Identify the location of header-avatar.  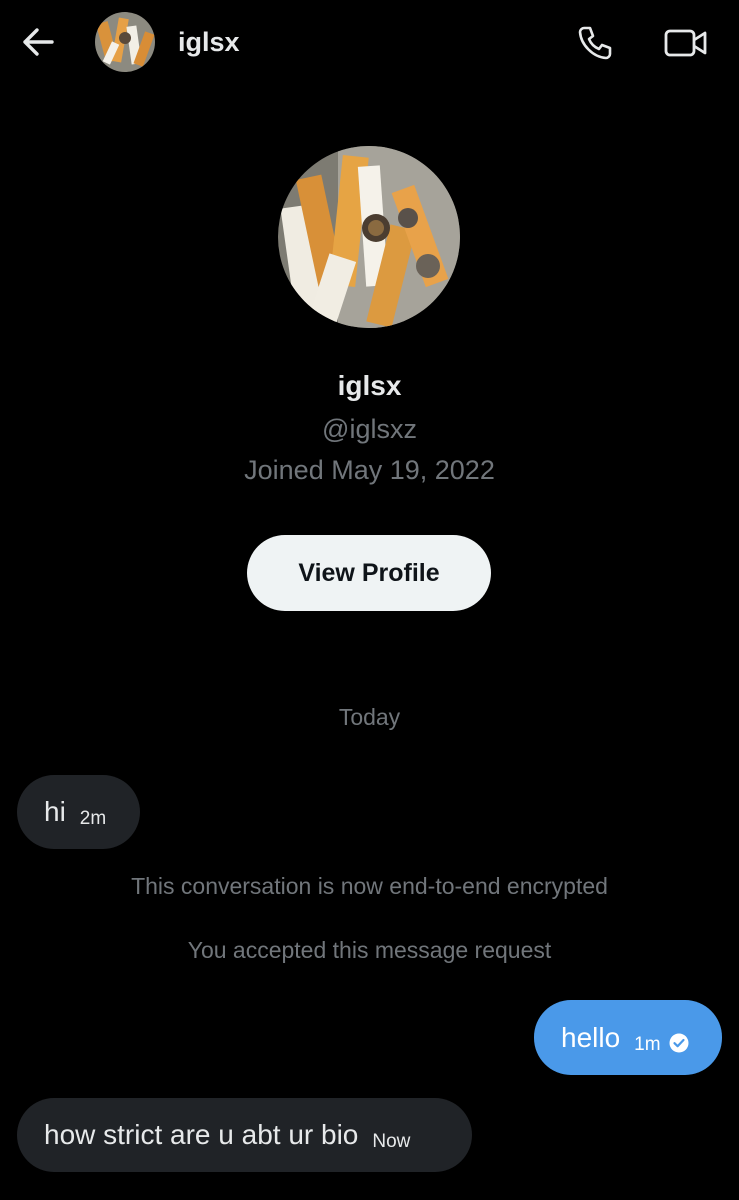
(125, 42).